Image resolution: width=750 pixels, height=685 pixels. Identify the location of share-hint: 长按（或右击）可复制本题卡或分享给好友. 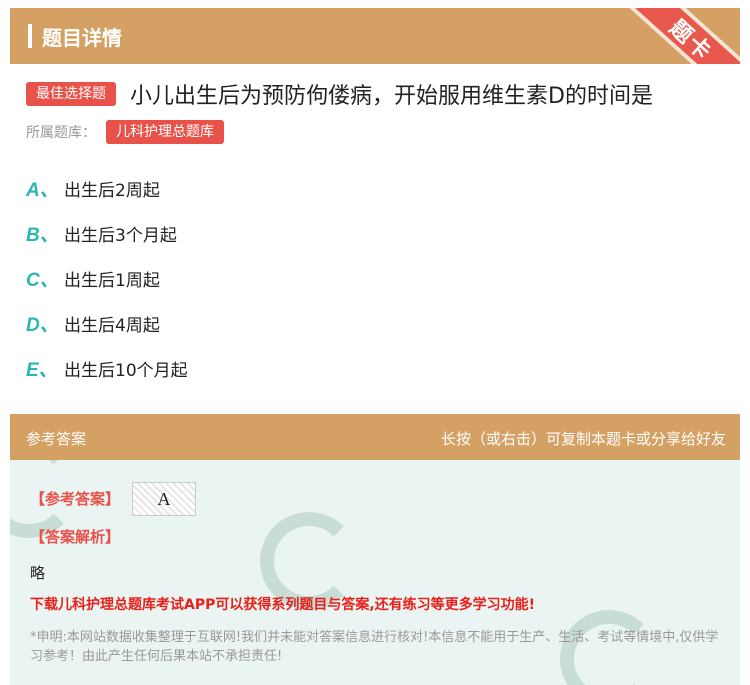
(583, 439).